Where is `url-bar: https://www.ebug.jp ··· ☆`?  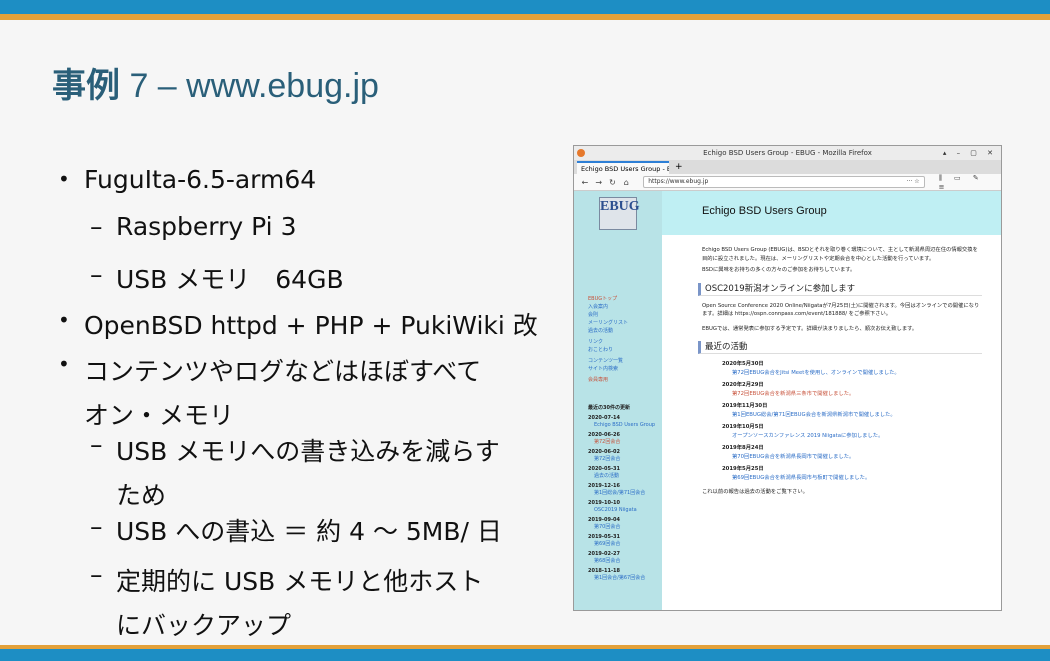 url-bar: https://www.ebug.jp ··· ☆ is located at coordinates (784, 182).